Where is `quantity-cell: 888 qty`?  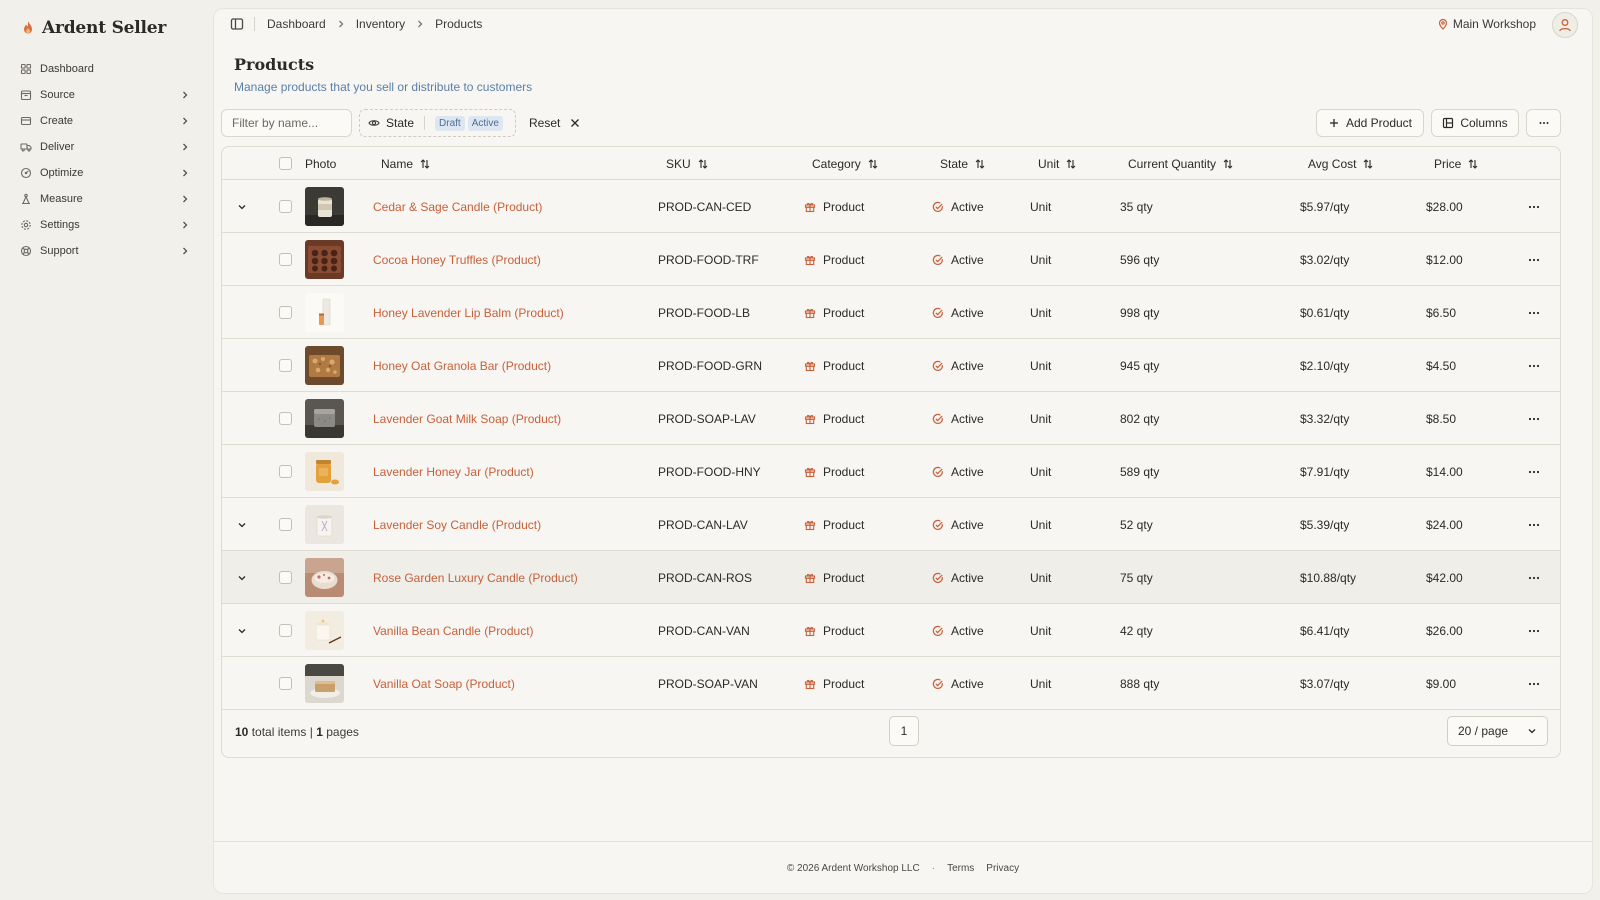 quantity-cell: 888 qty is located at coordinates (1140, 683).